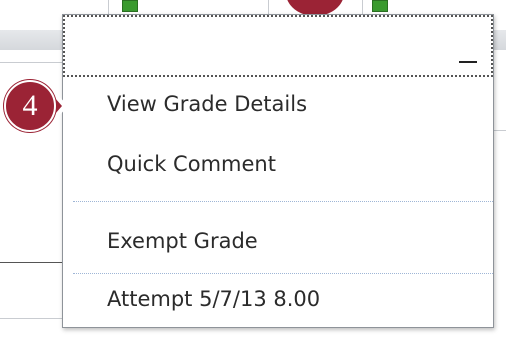 Image resolution: width=506 pixels, height=360 pixels. I want to click on menu-item-attempt: Attempt 5/7/13 8.00, so click(213, 299).